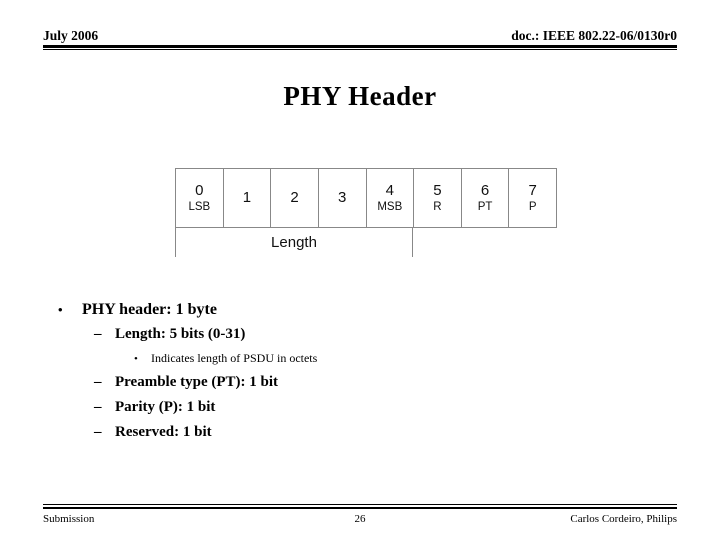 This screenshot has width=720, height=540. Describe the element at coordinates (197, 382) in the screenshot. I see `bullet-text: Preamble type (PT): 1 bit` at that location.